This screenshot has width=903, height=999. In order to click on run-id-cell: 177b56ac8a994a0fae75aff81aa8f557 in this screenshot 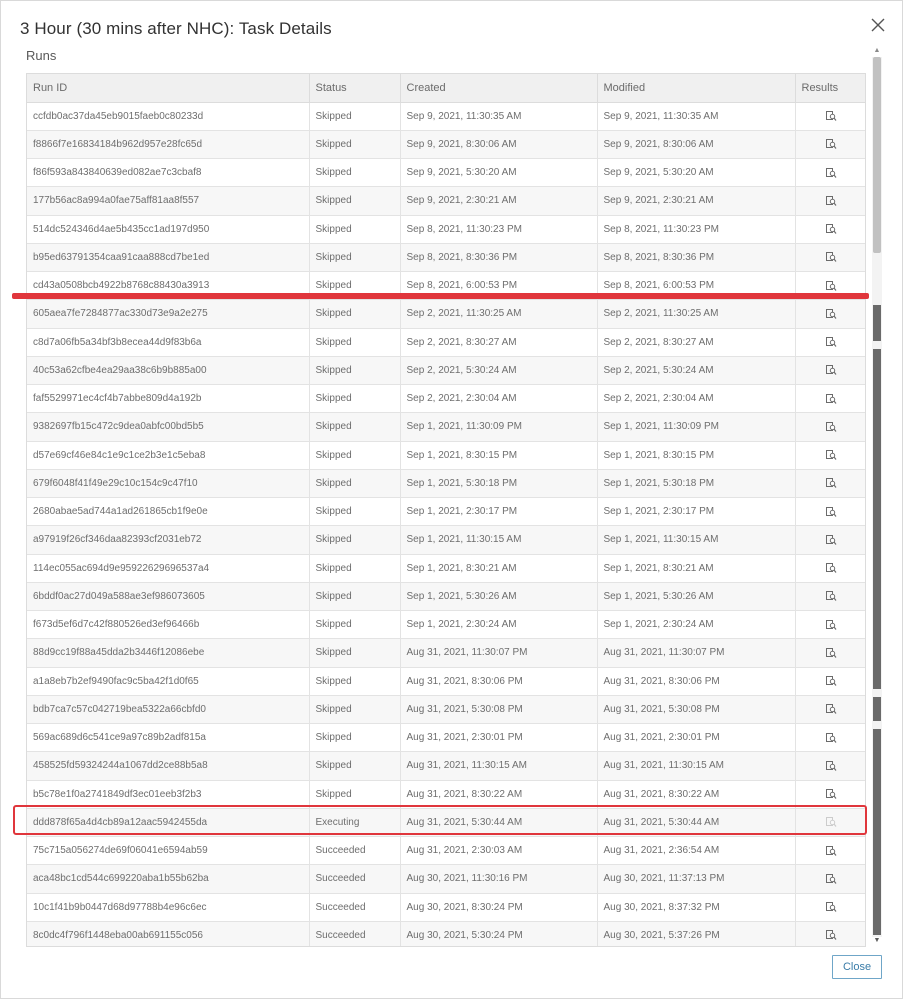, I will do `click(168, 201)`.